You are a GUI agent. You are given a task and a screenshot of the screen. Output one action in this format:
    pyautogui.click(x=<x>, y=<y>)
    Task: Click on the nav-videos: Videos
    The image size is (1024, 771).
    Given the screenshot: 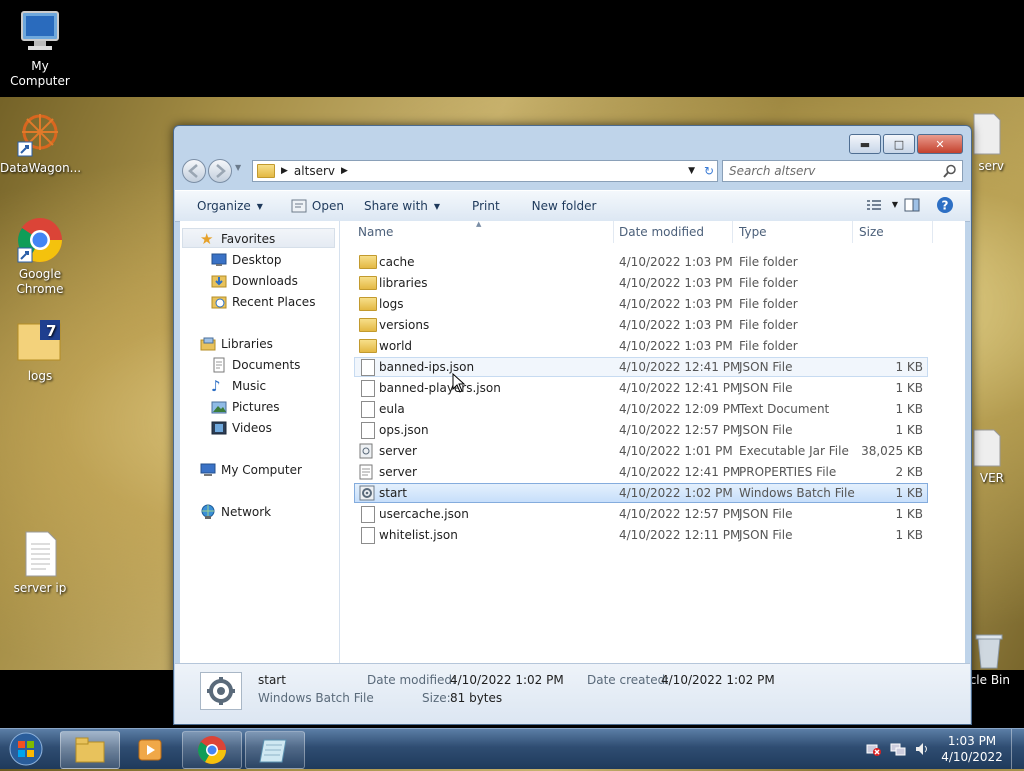 What is the action you would take?
    pyautogui.click(x=241, y=428)
    